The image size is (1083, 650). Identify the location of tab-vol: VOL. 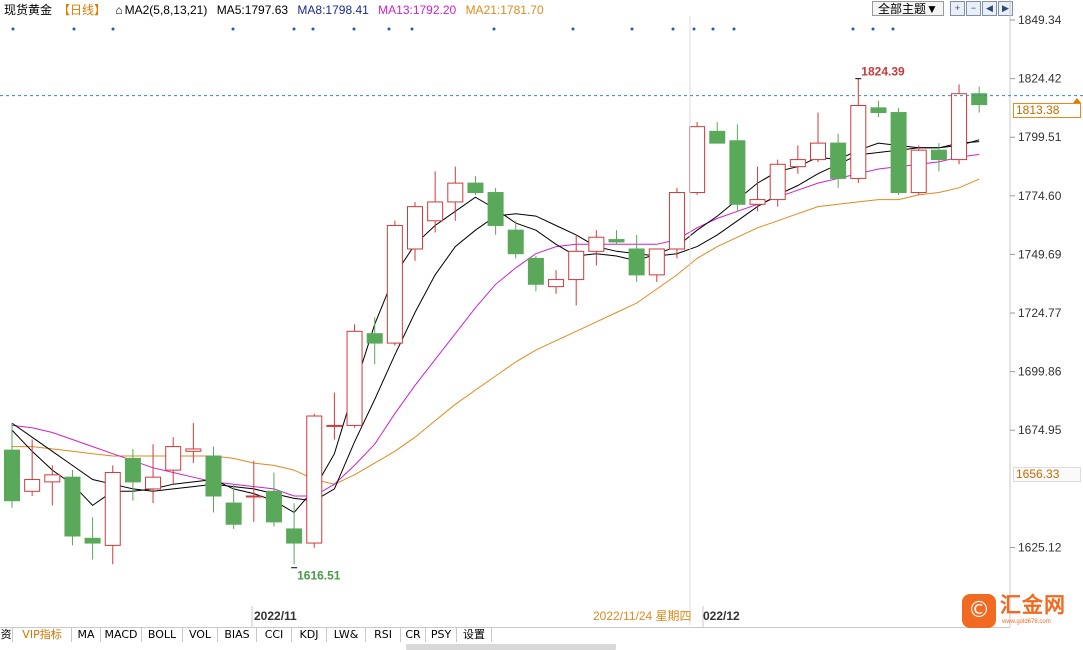
(200, 634).